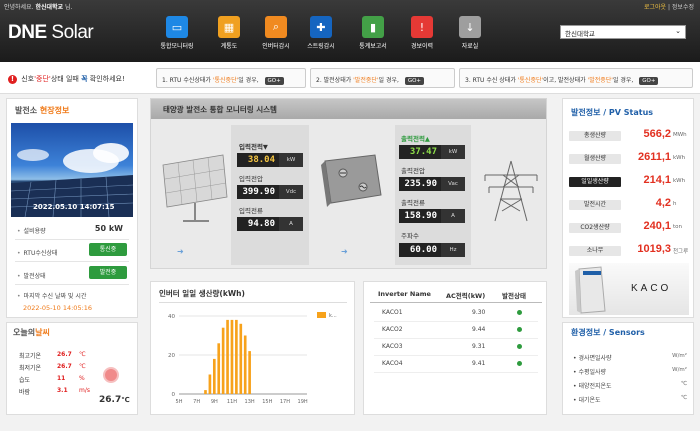 This screenshot has height=431, width=700. What do you see at coordinates (30, 356) in the screenshot?
I see `weather-row-label: 최고기온` at bounding box center [30, 356].